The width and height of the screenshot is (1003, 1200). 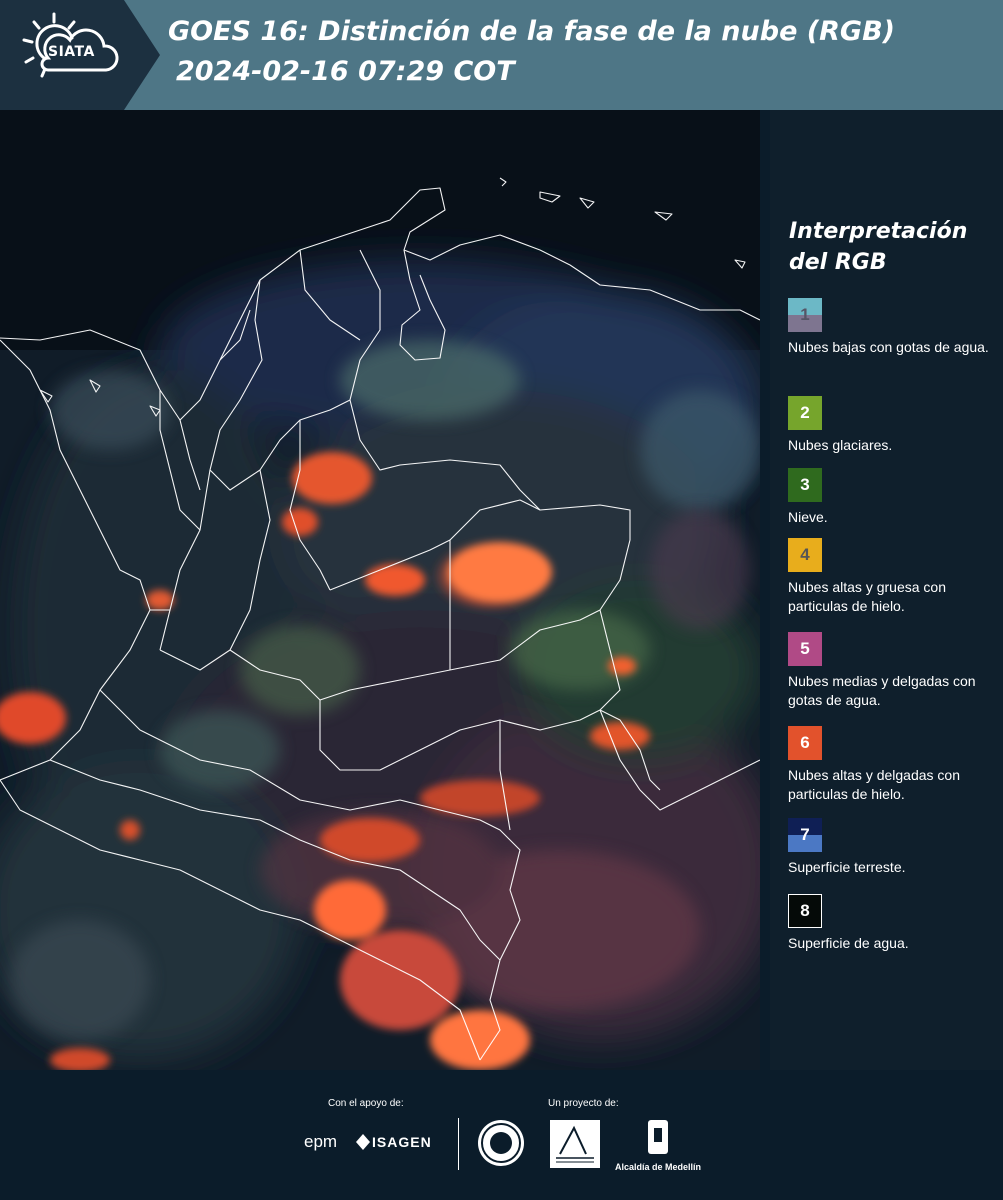 What do you see at coordinates (71, 52) in the screenshot?
I see `siata-logo-text: SIATA` at bounding box center [71, 52].